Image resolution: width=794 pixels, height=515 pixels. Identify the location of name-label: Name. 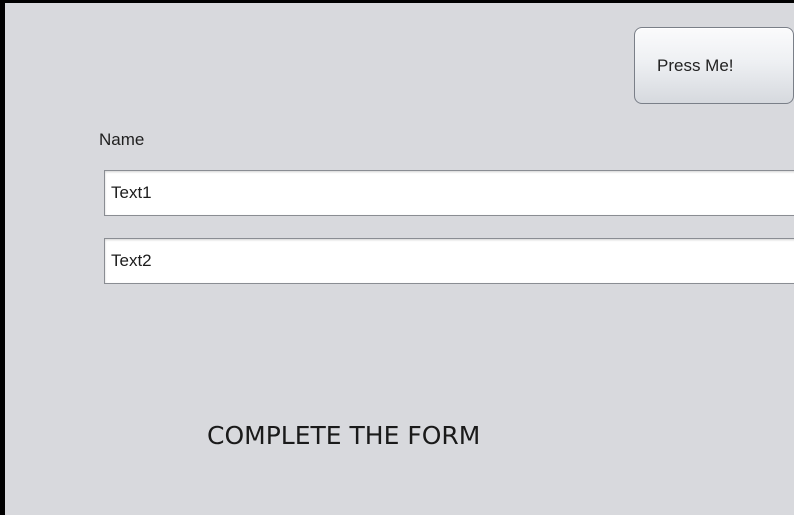
(122, 139).